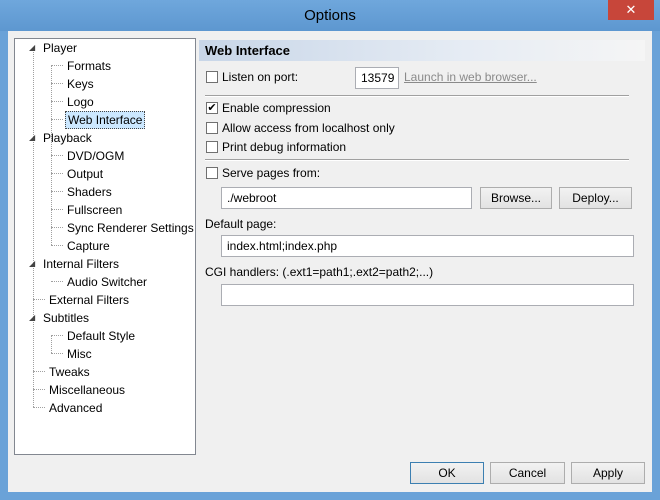 The height and width of the screenshot is (500, 660). I want to click on webroot-input: ./webroot, so click(346, 198).